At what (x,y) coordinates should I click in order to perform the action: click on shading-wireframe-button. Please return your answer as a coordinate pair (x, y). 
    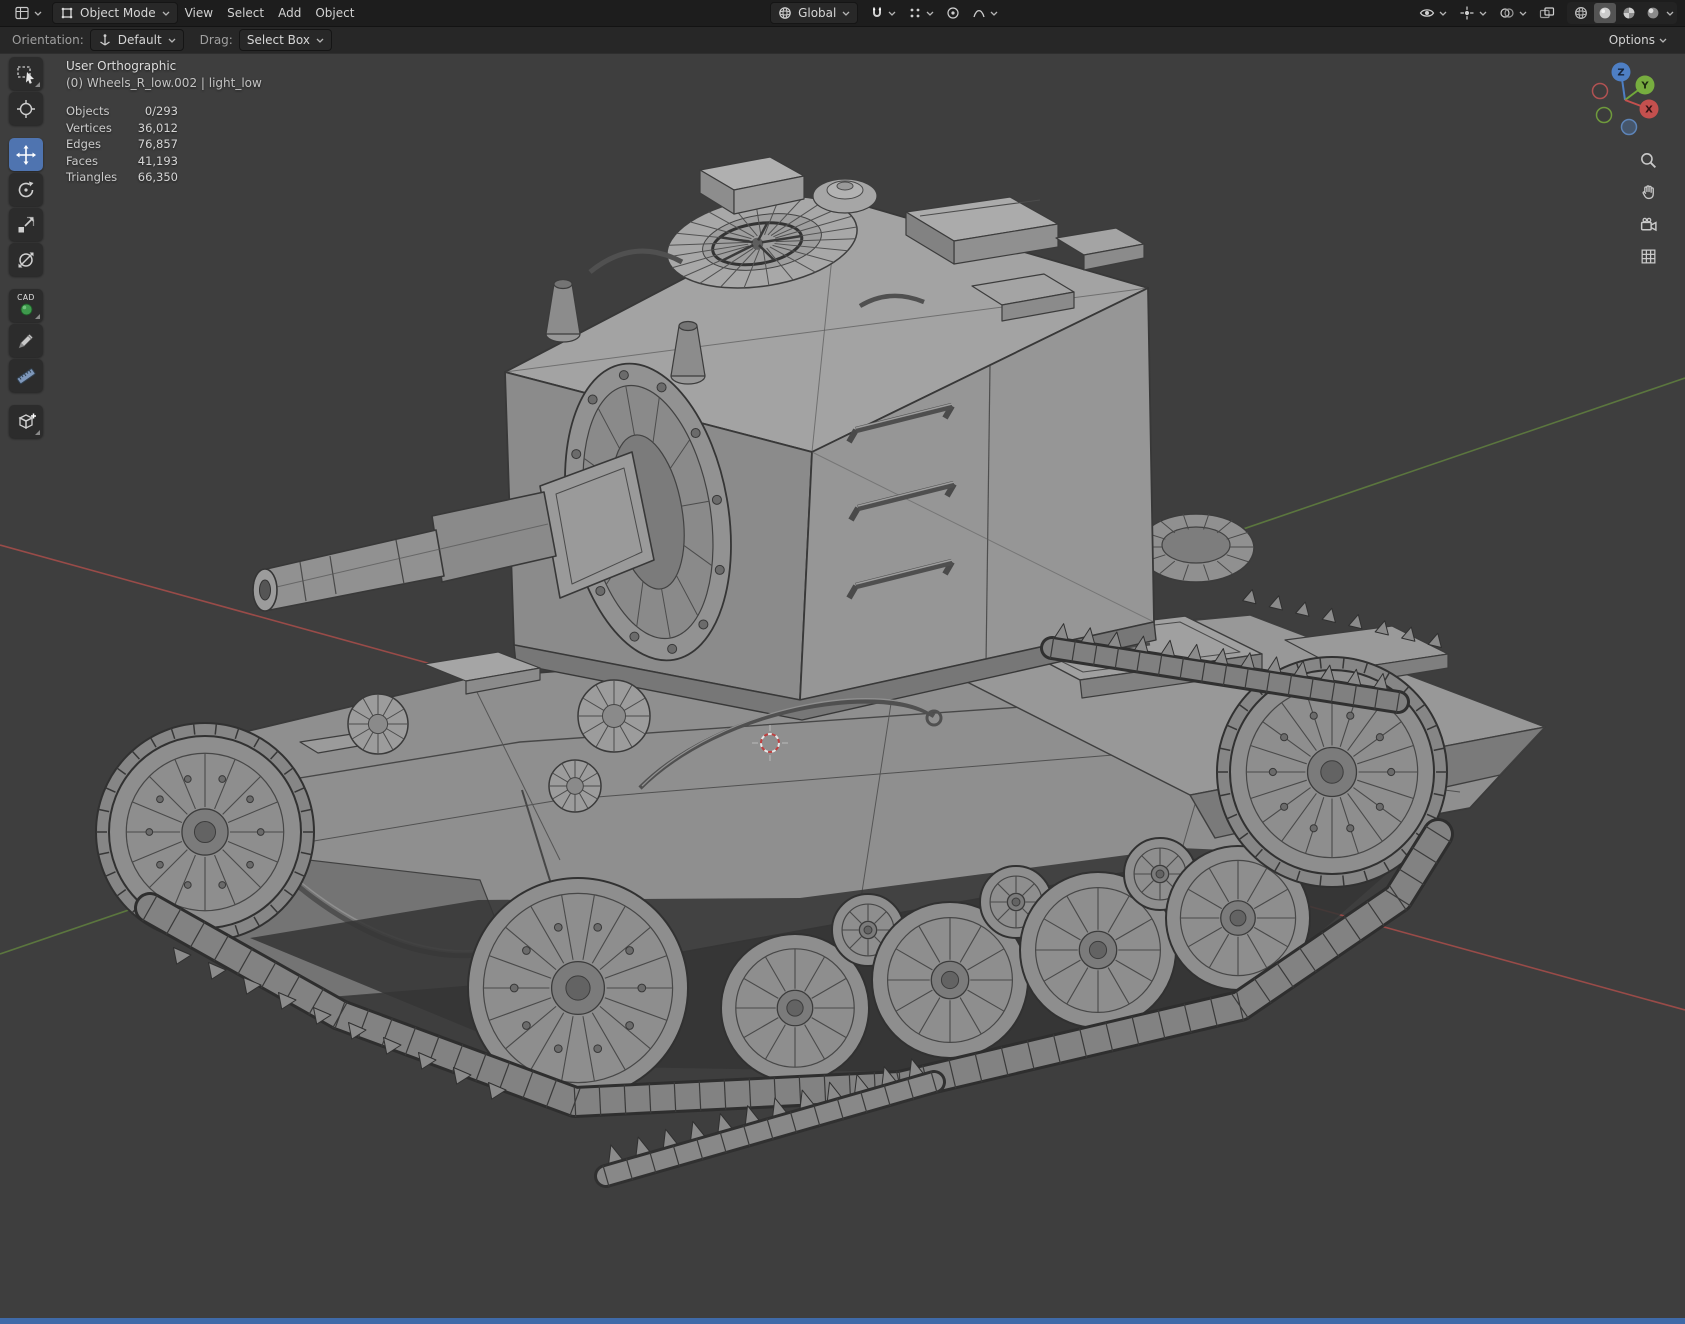
    Looking at the image, I should click on (1581, 13).